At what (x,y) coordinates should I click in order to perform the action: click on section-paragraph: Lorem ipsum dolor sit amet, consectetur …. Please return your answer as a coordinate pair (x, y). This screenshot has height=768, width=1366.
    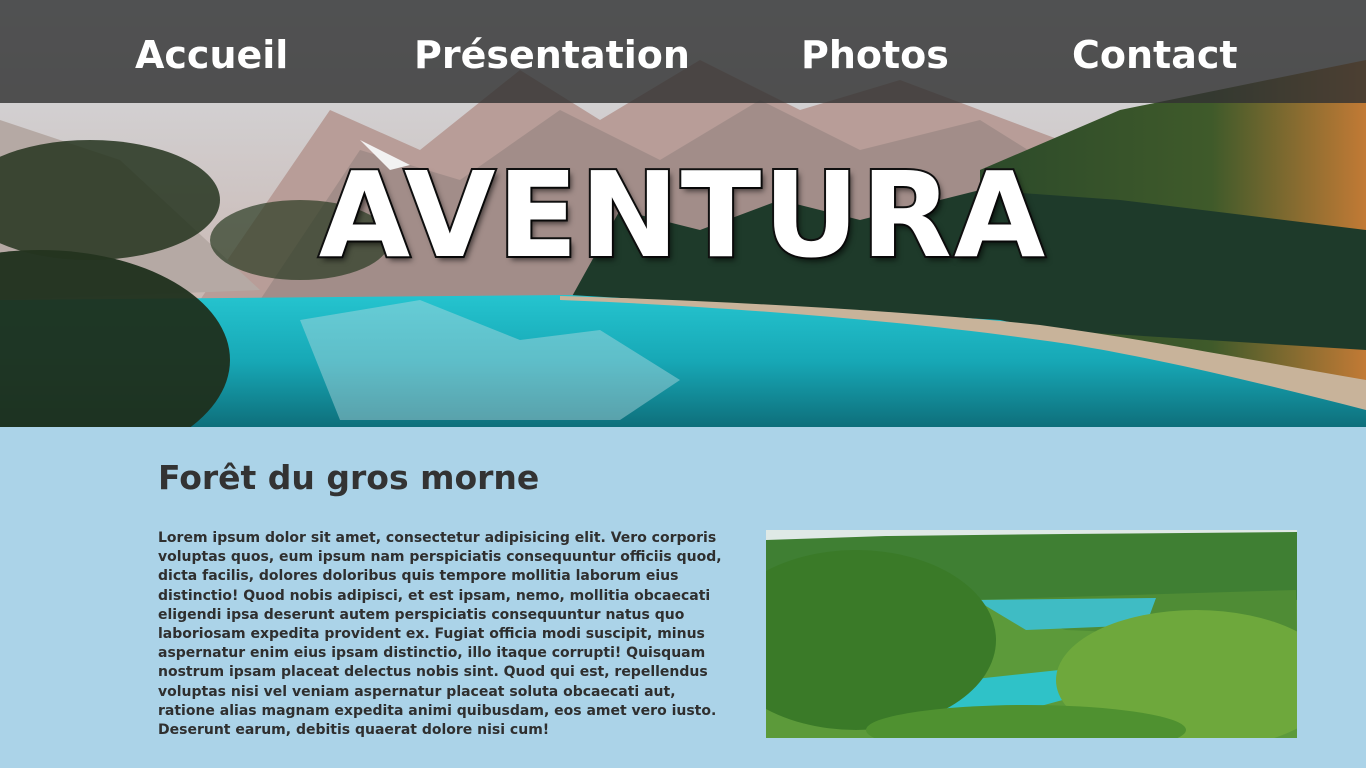
    Looking at the image, I should click on (440, 634).